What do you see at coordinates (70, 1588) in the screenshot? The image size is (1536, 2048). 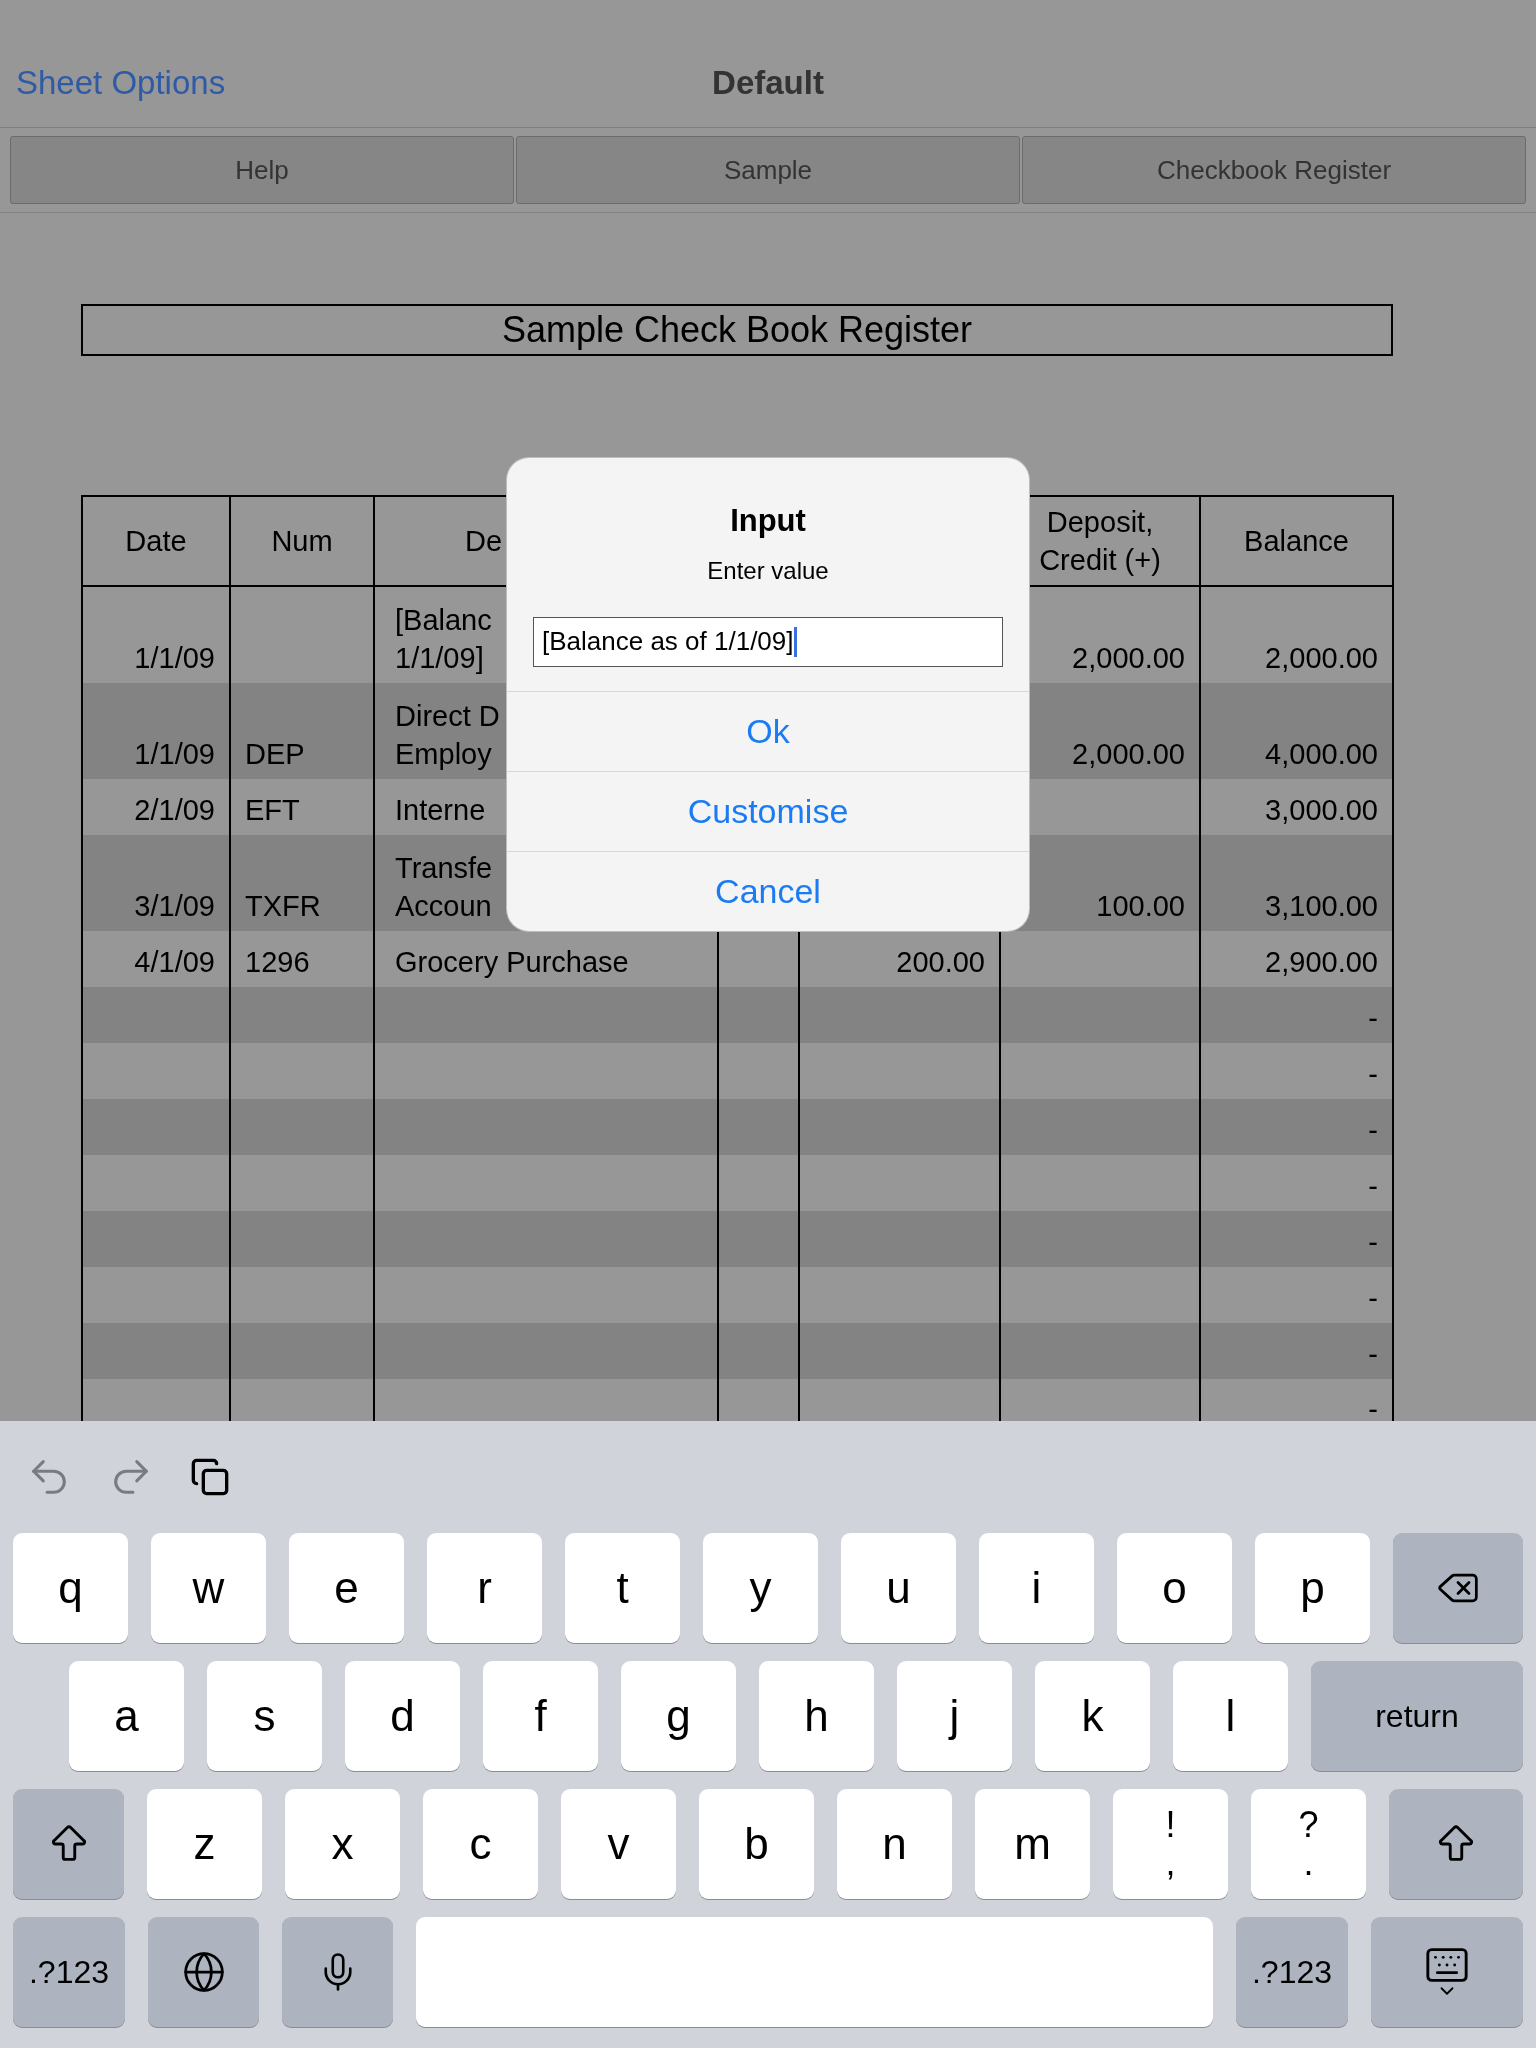 I see `keyboard-key: q` at bounding box center [70, 1588].